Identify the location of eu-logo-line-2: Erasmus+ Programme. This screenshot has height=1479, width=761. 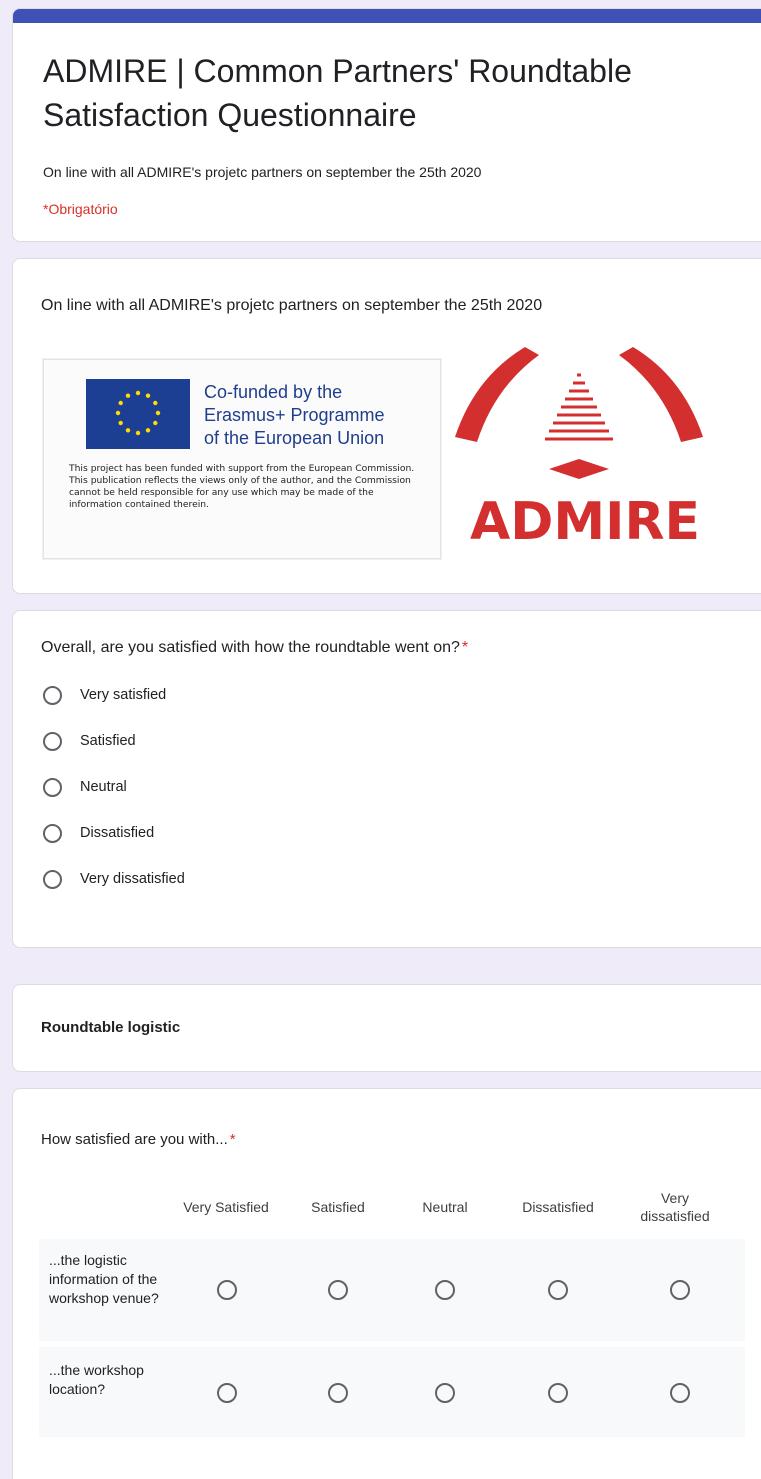
(294, 415).